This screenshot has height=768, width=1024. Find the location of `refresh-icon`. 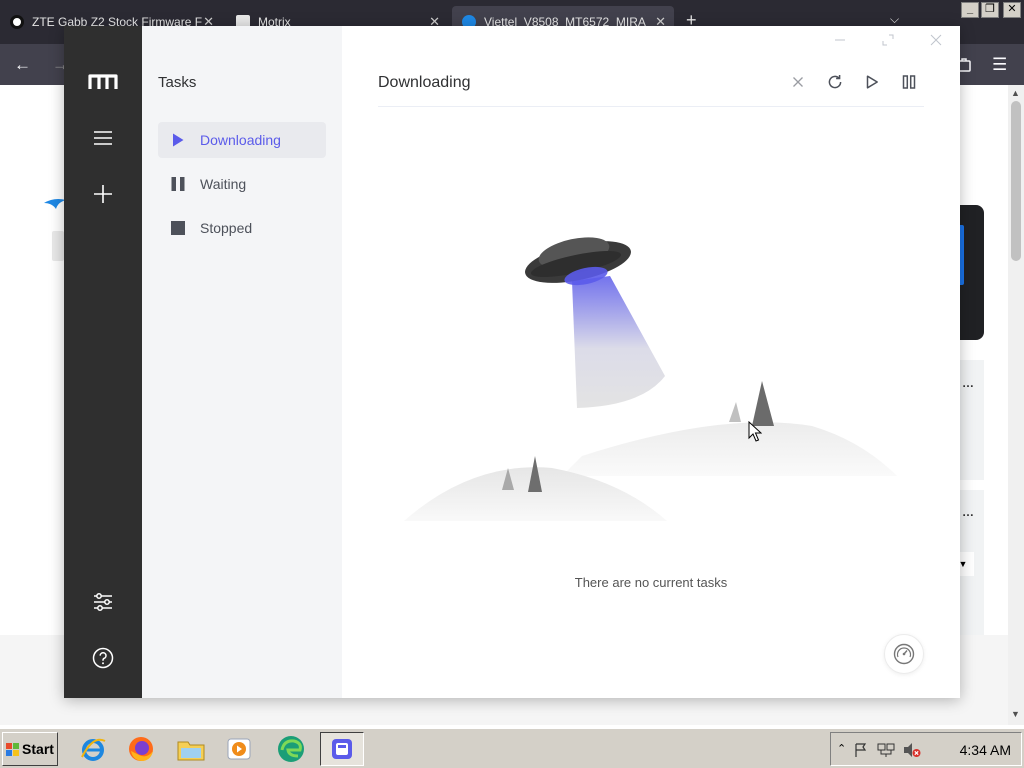

refresh-icon is located at coordinates (835, 82).